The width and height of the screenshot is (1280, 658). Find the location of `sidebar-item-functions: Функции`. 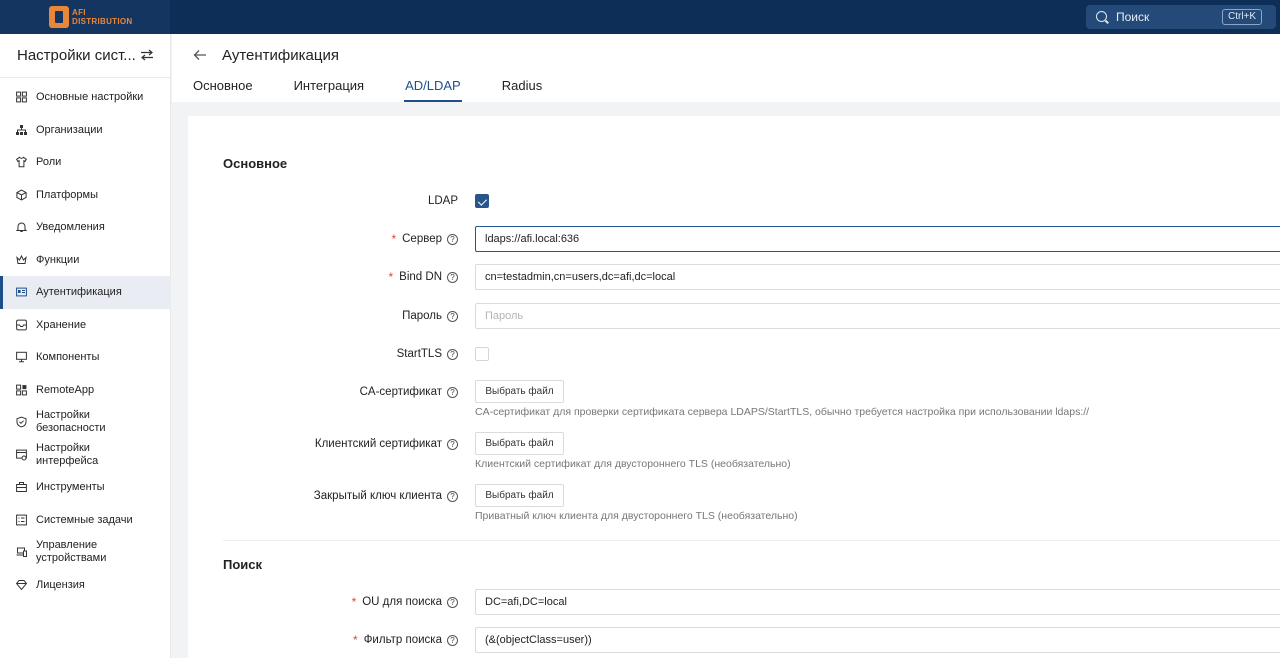

sidebar-item-functions: Функции is located at coordinates (85, 260).